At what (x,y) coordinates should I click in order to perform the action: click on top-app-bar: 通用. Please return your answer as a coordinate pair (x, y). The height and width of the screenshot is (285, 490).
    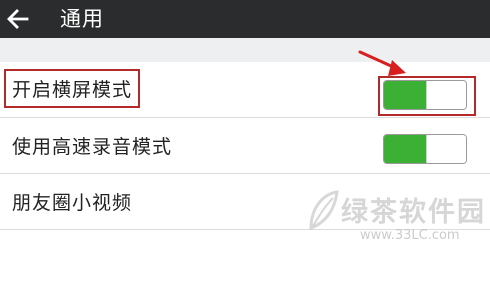
    Looking at the image, I should click on (245, 19).